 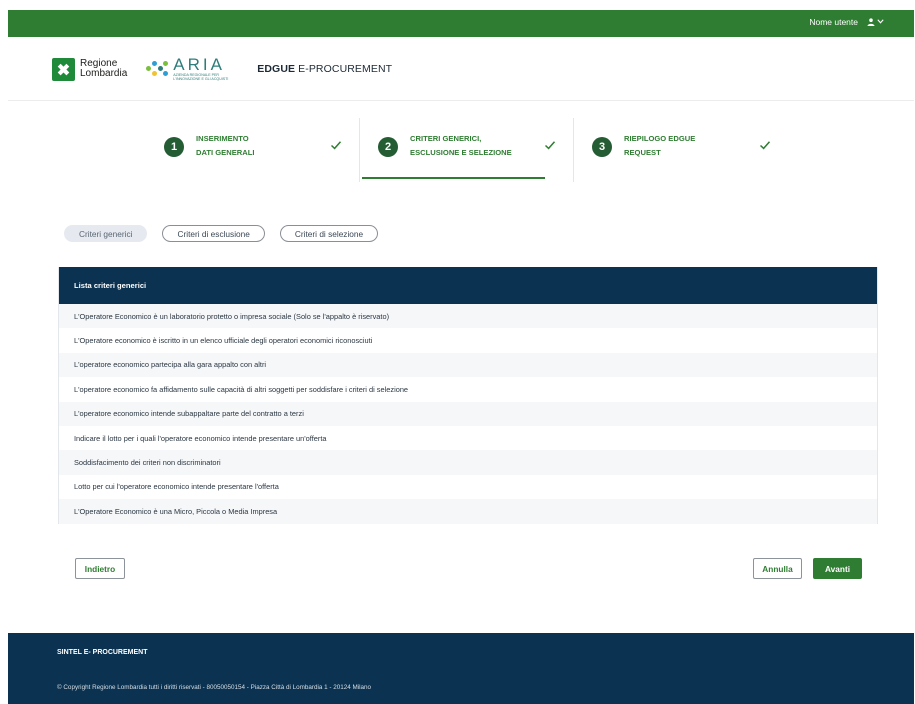 I want to click on chevron-down-icon, so click(x=880, y=22).